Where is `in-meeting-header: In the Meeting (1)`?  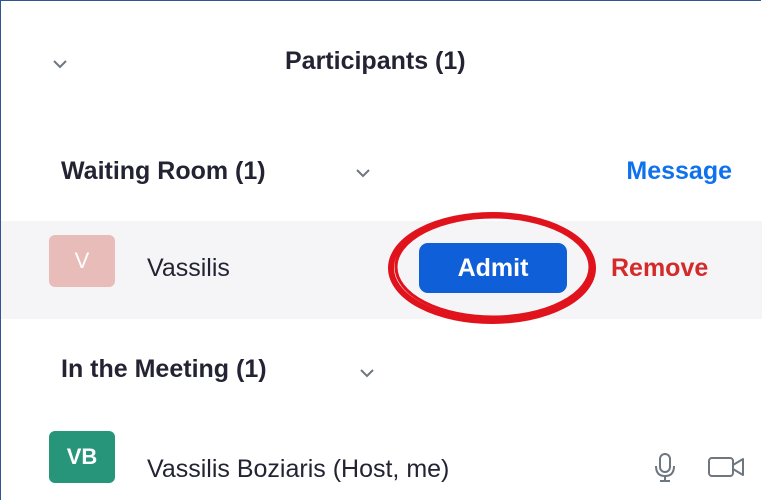 in-meeting-header: In the Meeting (1) is located at coordinates (381, 371).